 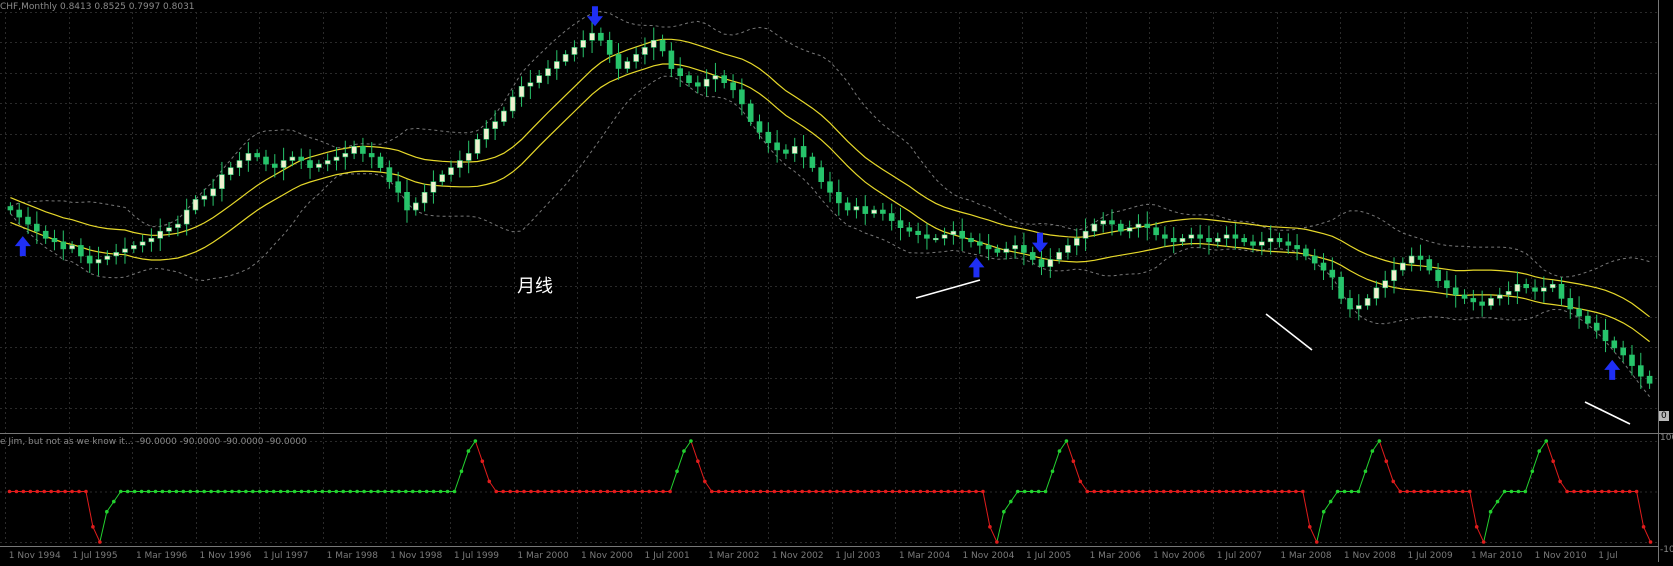 I want to click on x-tick-label: 1 Jul 2001, so click(x=667, y=556).